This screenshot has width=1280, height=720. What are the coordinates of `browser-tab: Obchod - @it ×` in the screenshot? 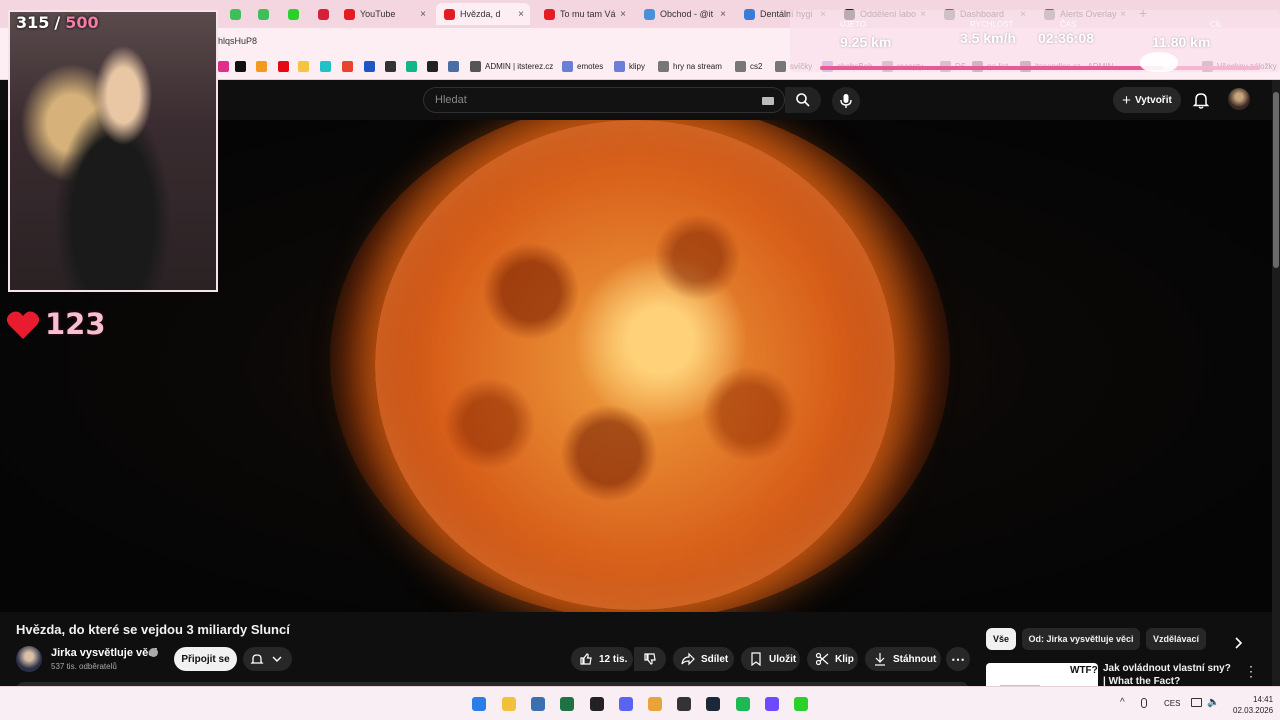 It's located at (684, 14).